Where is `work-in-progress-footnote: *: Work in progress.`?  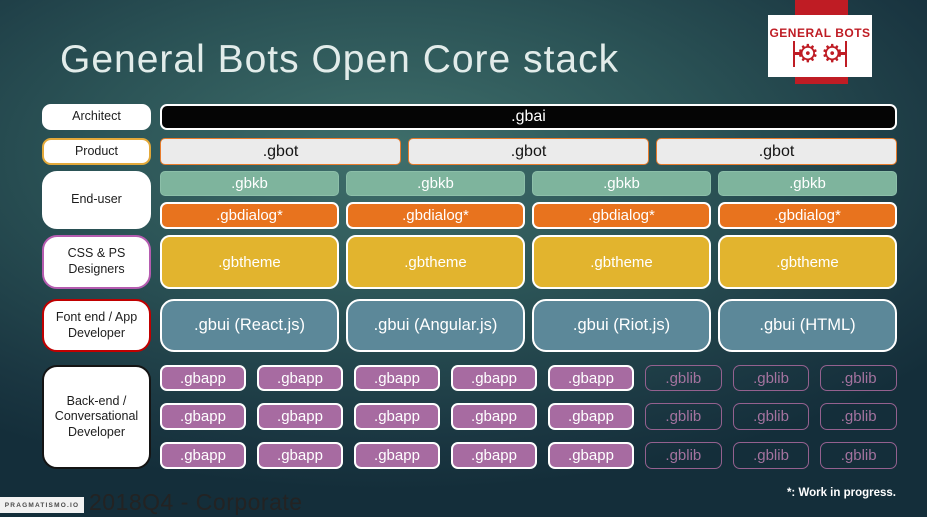
work-in-progress-footnote: *: Work in progress. is located at coordinates (841, 493).